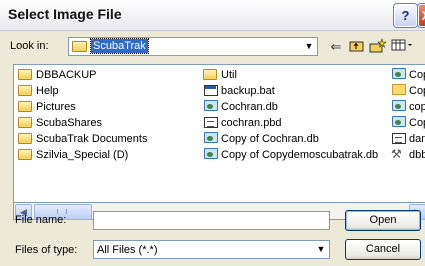 This screenshot has width=425, height=266. Describe the element at coordinates (383, 249) in the screenshot. I see `cancel-button: Cancel` at that location.